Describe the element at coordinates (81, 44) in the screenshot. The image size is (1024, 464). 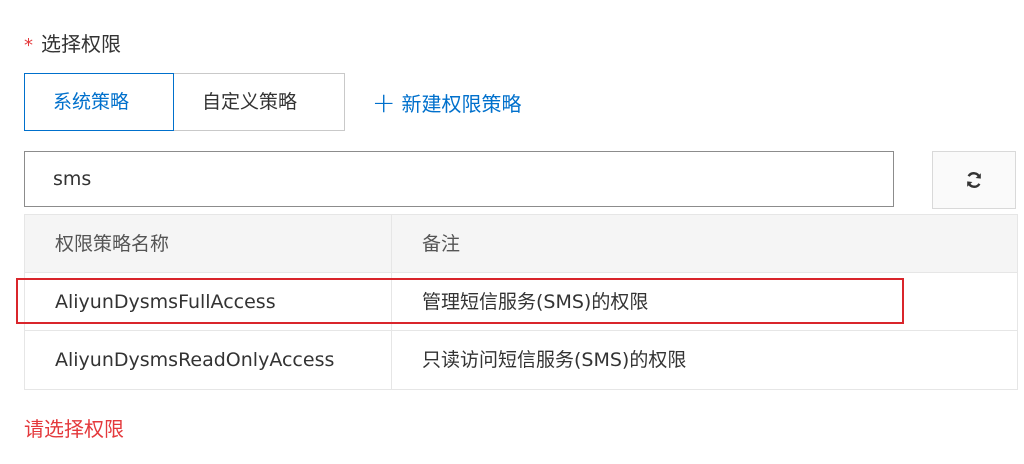
I see `field-label-text: 选择权限` at that location.